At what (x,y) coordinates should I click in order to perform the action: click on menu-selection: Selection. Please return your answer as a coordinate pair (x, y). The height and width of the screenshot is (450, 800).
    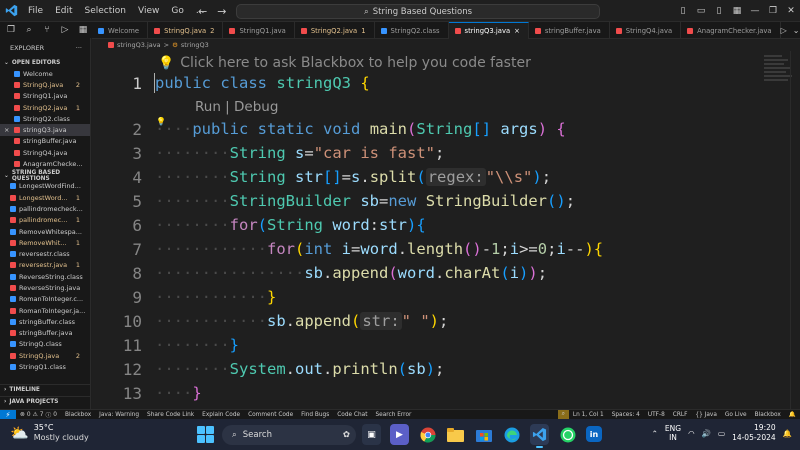
    Looking at the image, I should click on (105, 11).